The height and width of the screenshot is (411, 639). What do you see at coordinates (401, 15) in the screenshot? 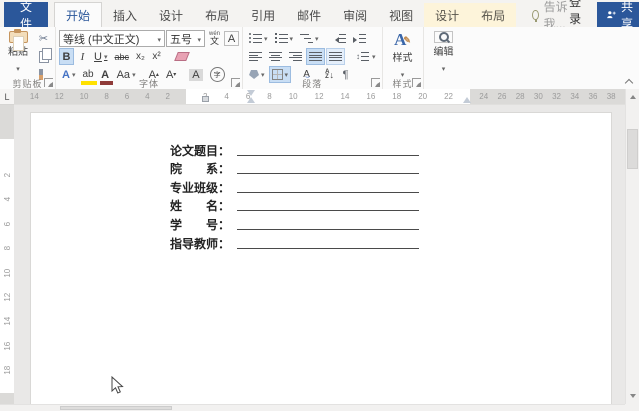
I see `ribbon-tab: 视图` at bounding box center [401, 15].